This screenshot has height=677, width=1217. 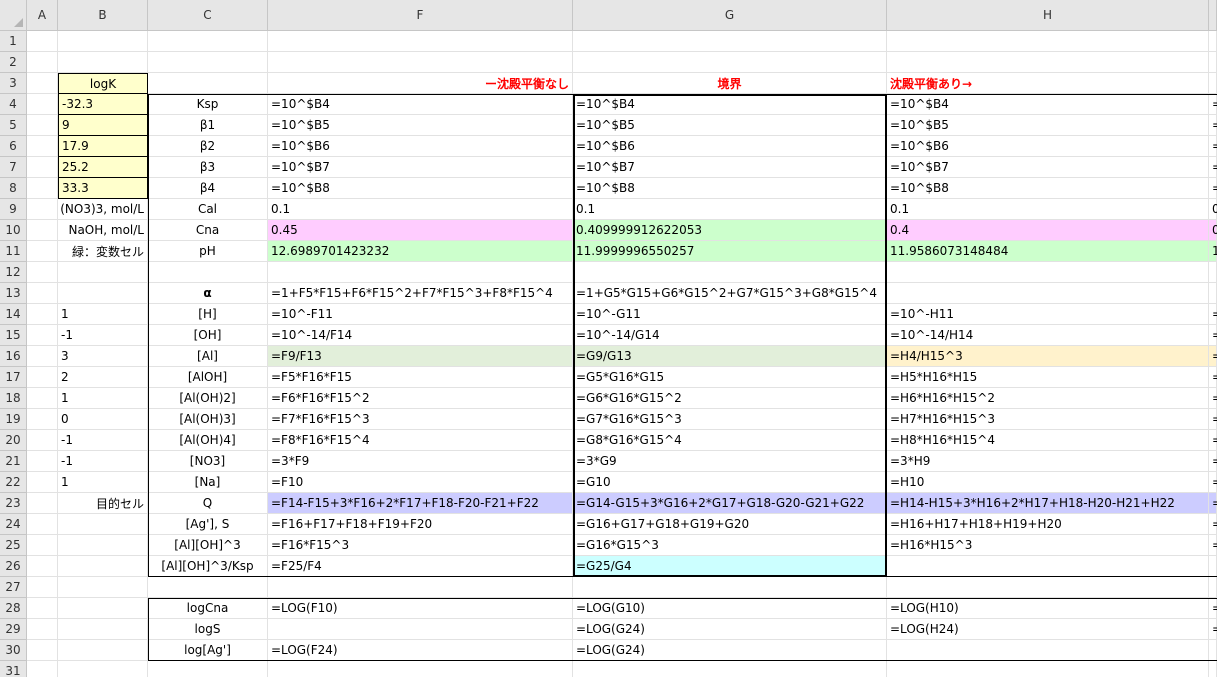 What do you see at coordinates (1213, 230) in the screenshot?
I see `cell-n10: 0` at bounding box center [1213, 230].